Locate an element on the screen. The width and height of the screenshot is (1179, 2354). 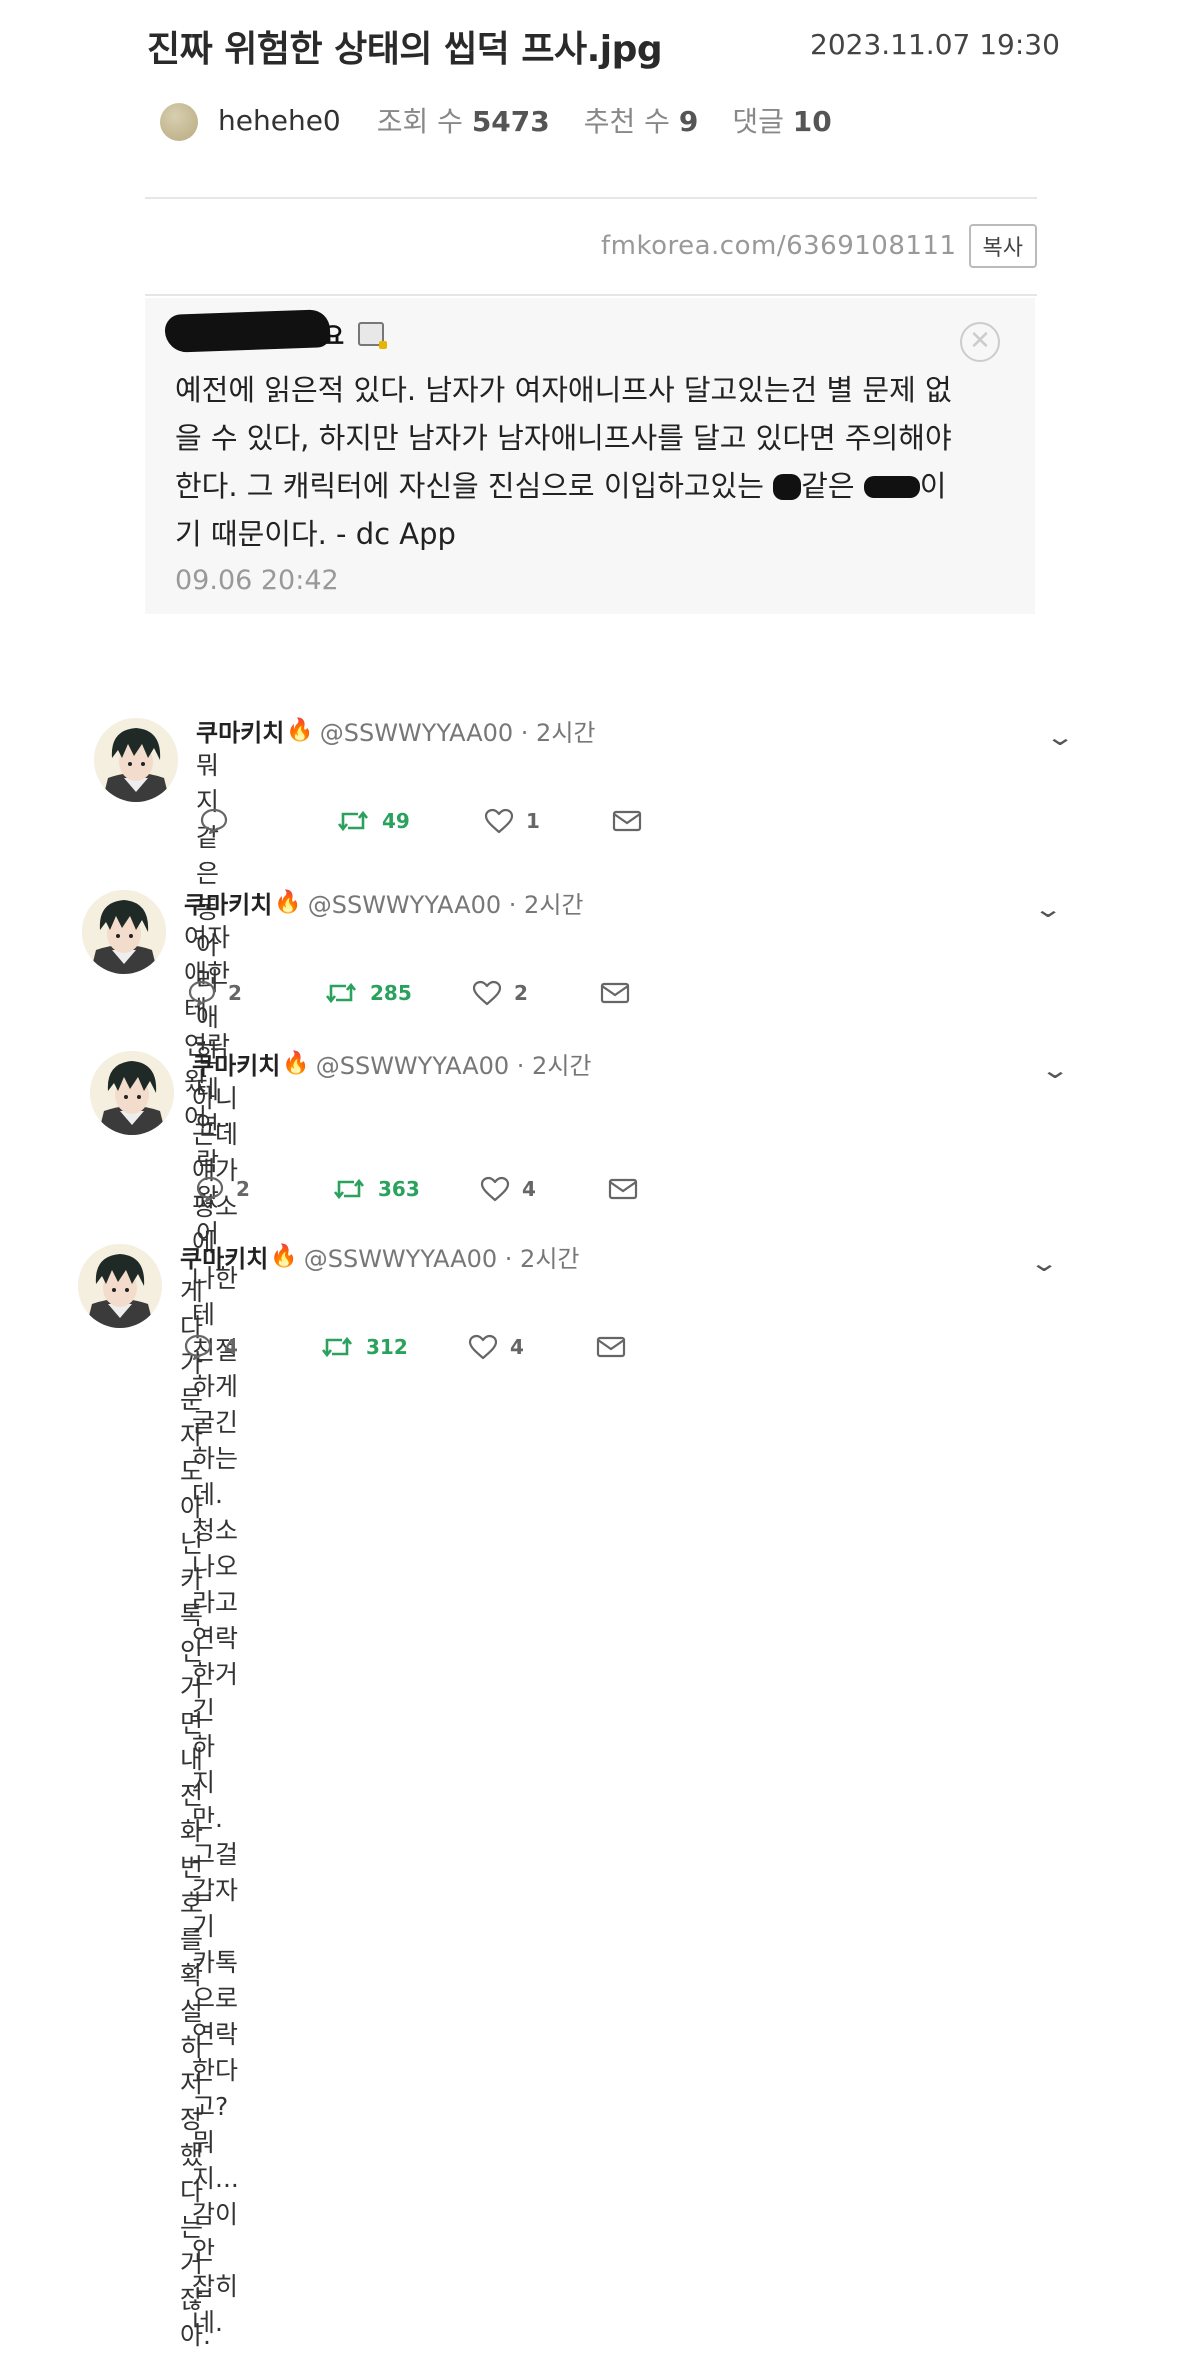
likes-label: 추천 수 is located at coordinates (626, 121).